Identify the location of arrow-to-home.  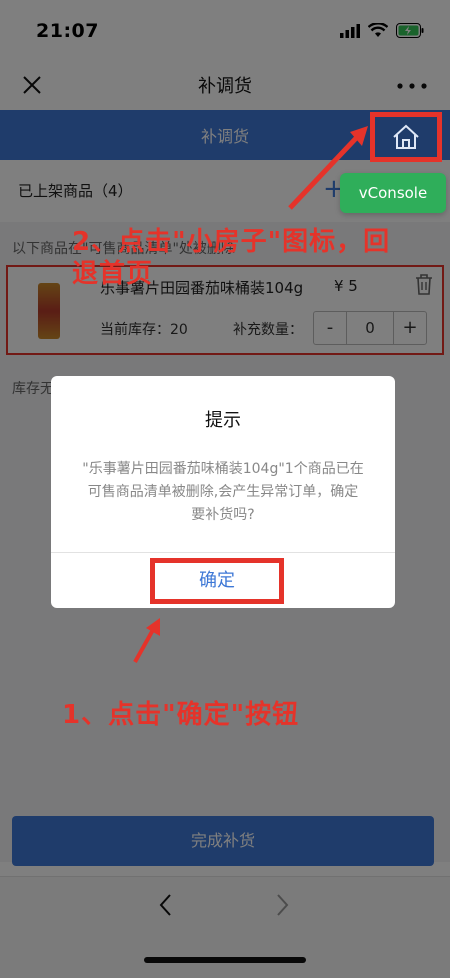
(328, 168).